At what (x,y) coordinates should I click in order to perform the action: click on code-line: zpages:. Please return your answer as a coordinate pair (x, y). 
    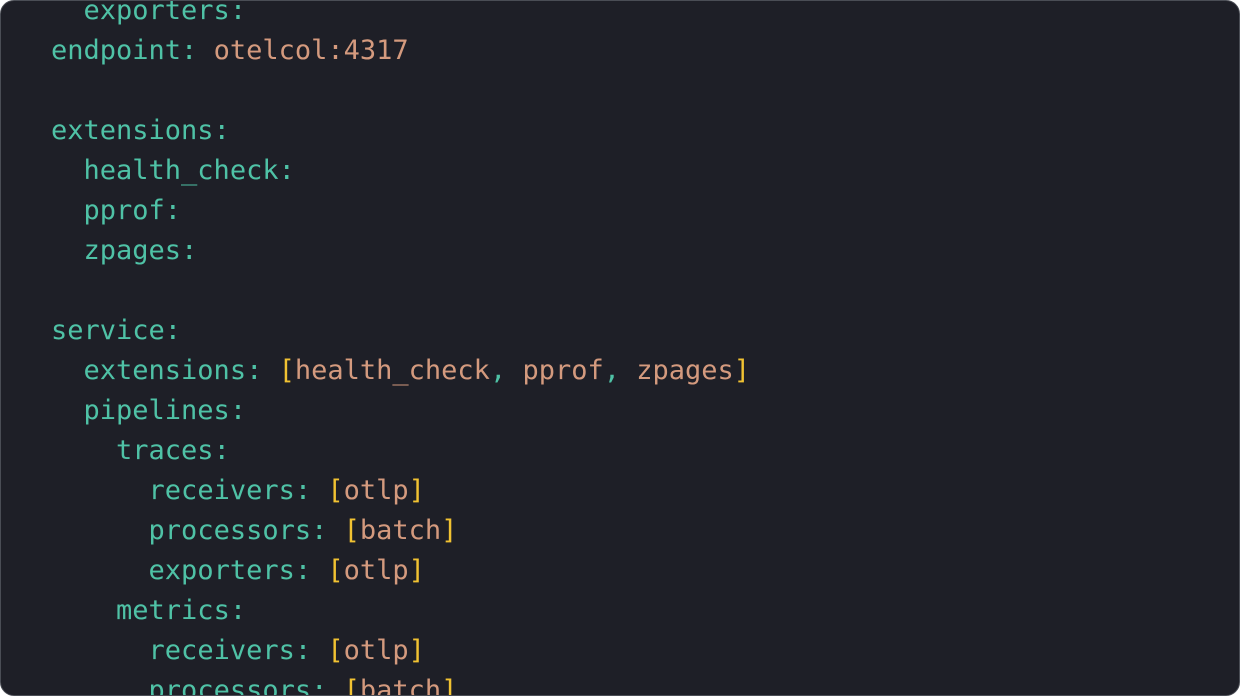
    Looking at the image, I should click on (400, 251).